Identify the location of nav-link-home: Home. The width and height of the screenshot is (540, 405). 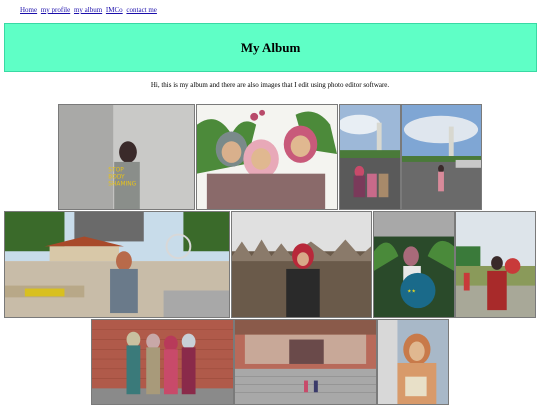
(28, 10).